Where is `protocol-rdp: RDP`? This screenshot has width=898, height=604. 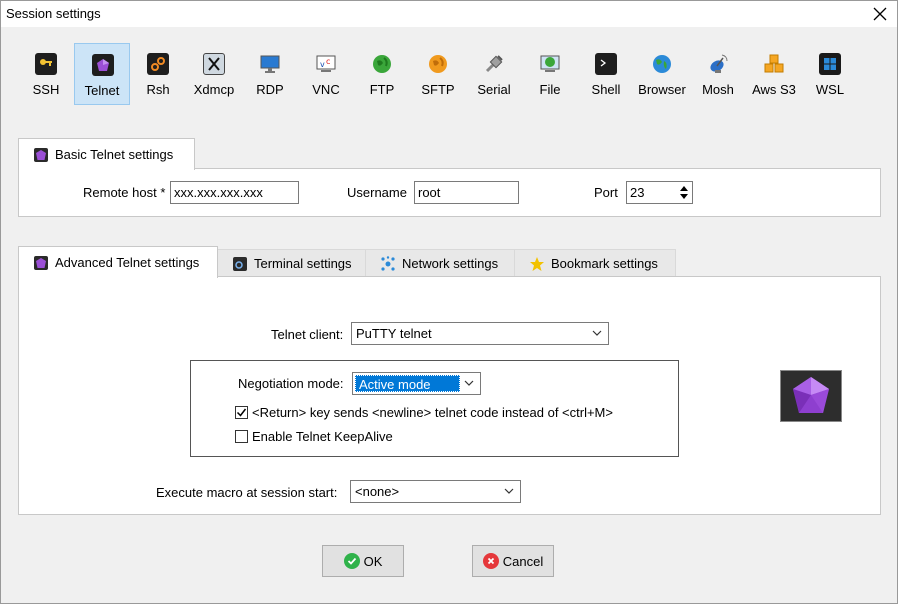 protocol-rdp: RDP is located at coordinates (270, 74).